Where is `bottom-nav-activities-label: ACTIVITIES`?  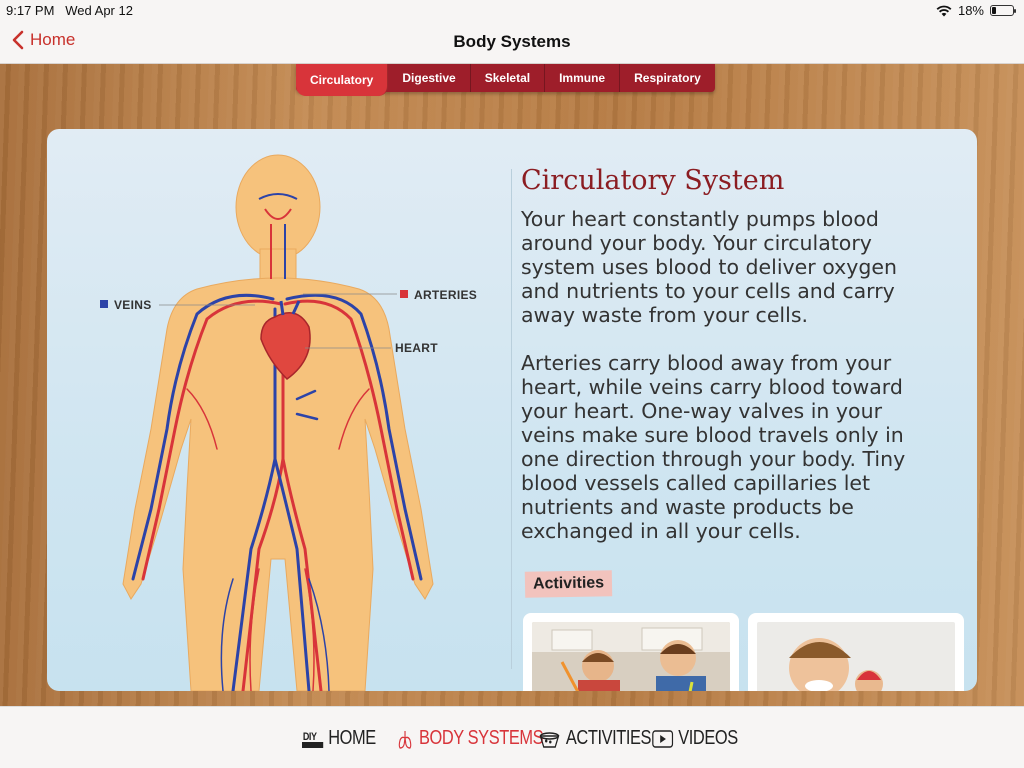 bottom-nav-activities-label: ACTIVITIES is located at coordinates (608, 738).